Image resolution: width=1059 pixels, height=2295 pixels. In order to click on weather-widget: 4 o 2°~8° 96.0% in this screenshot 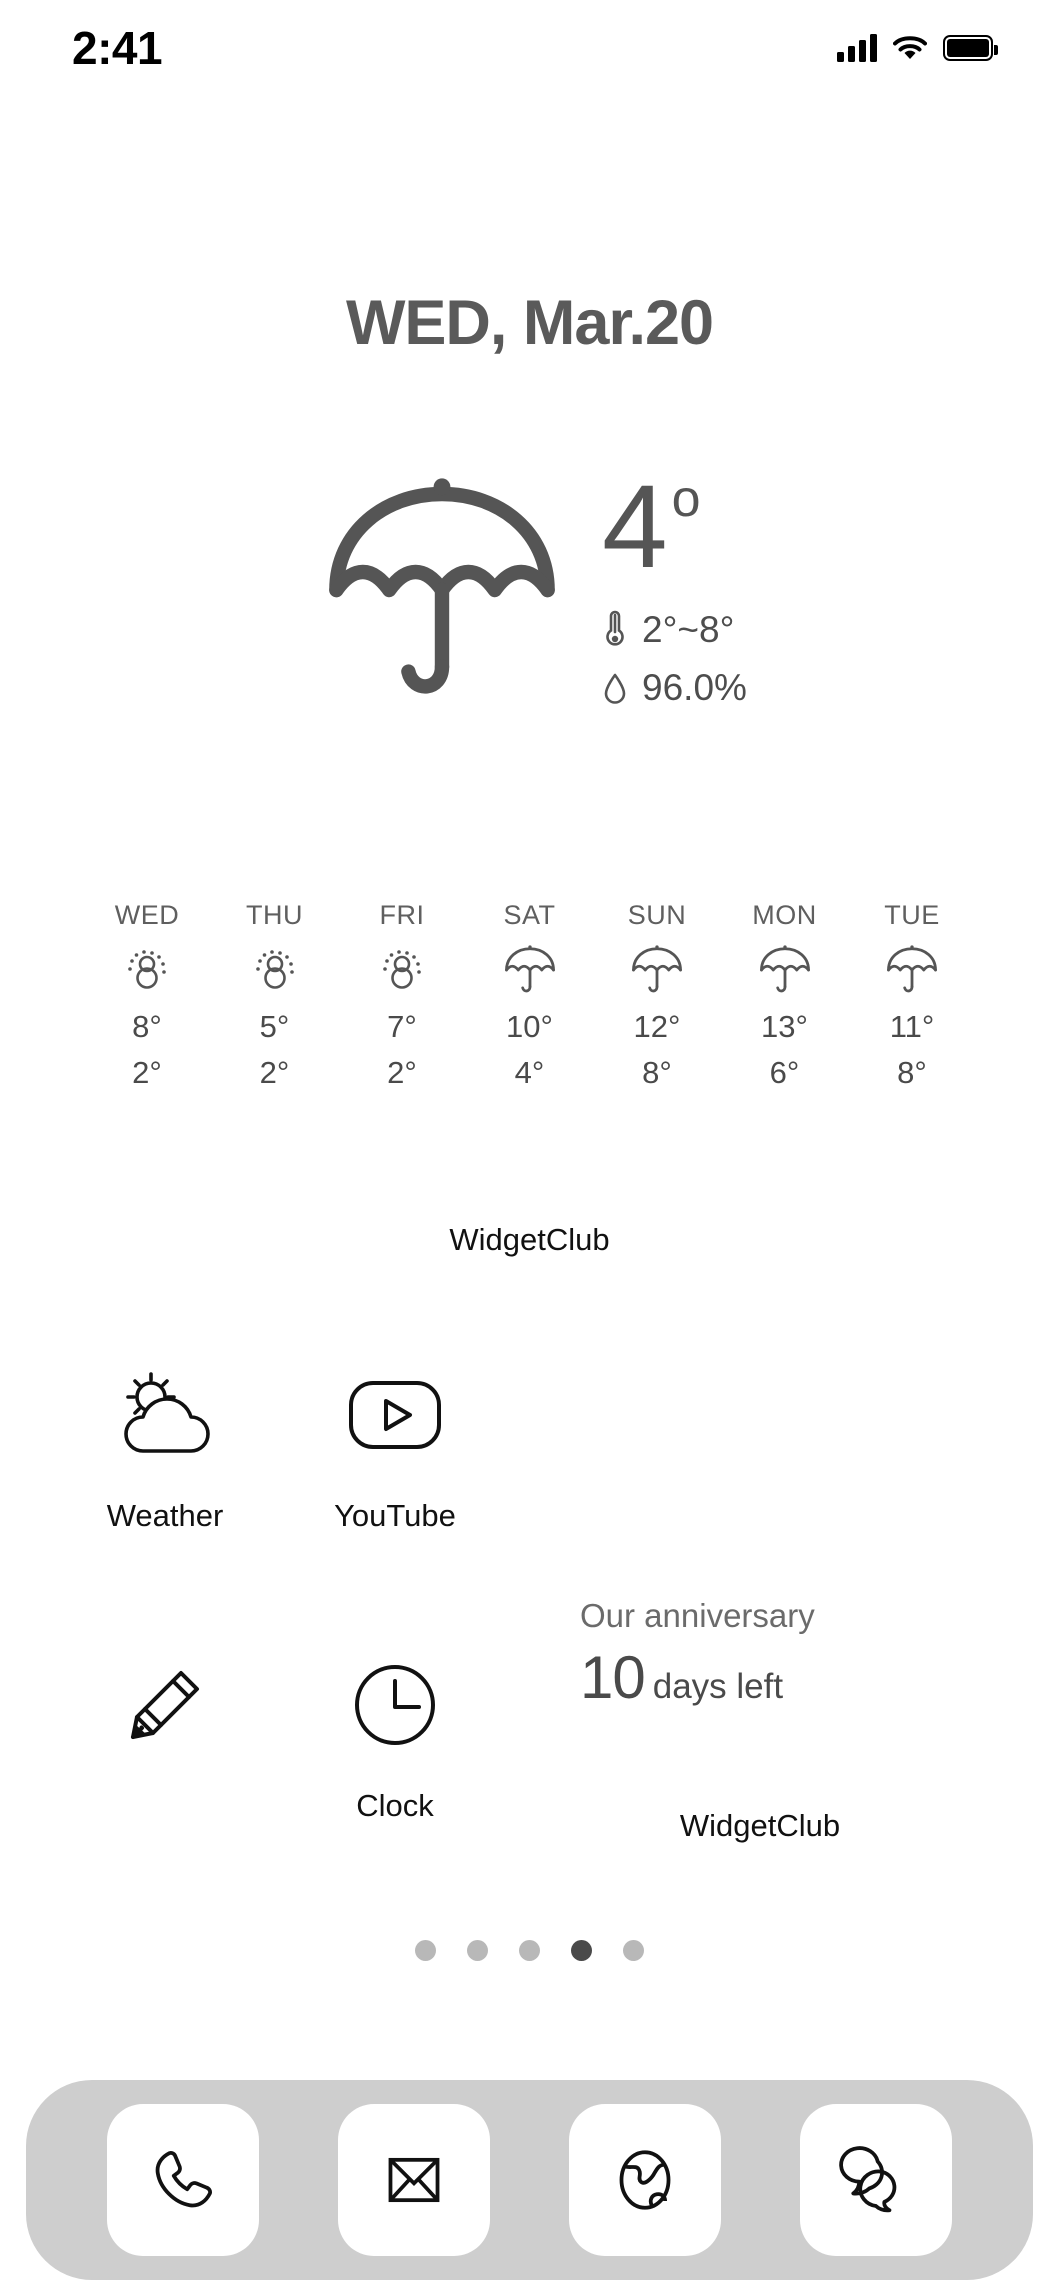, I will do `click(529, 585)`.